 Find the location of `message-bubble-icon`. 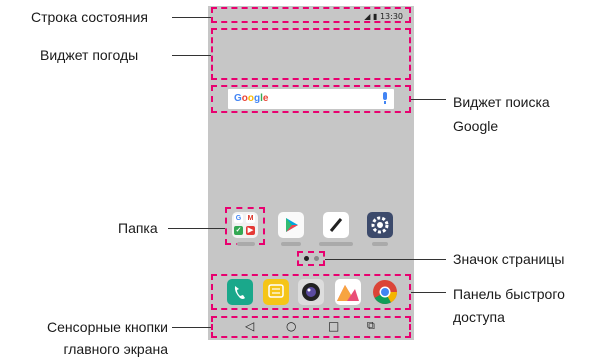

message-bubble-icon is located at coordinates (276, 291).